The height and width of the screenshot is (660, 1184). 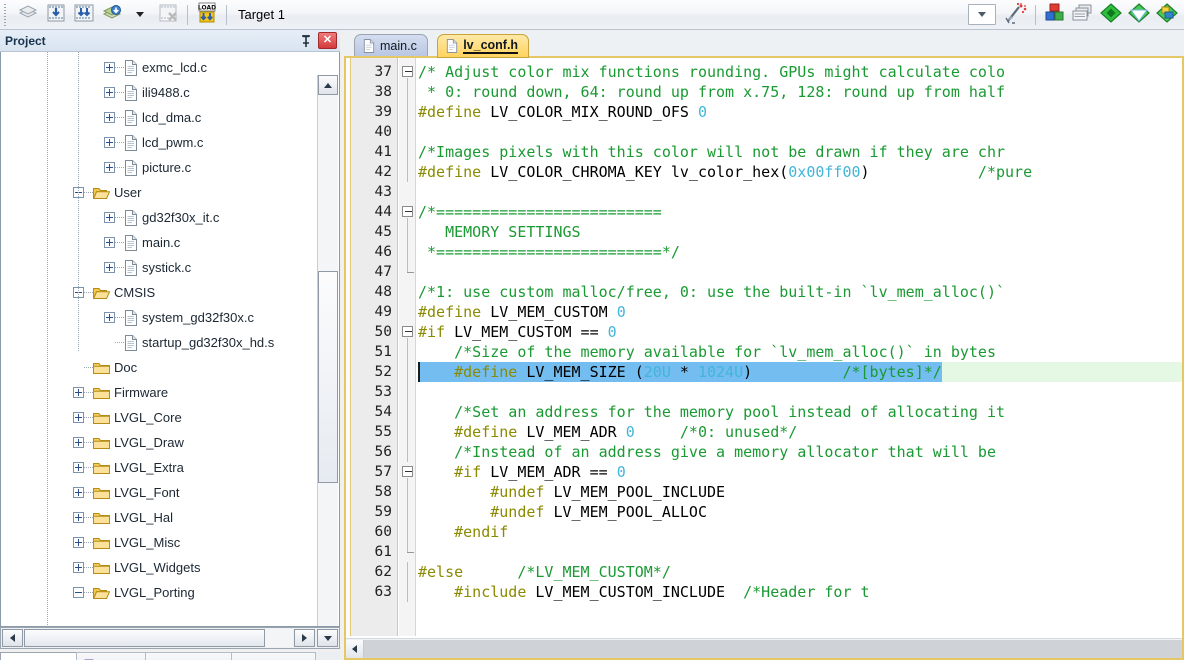 I want to click on manage-runtime-button, so click(x=1167, y=15).